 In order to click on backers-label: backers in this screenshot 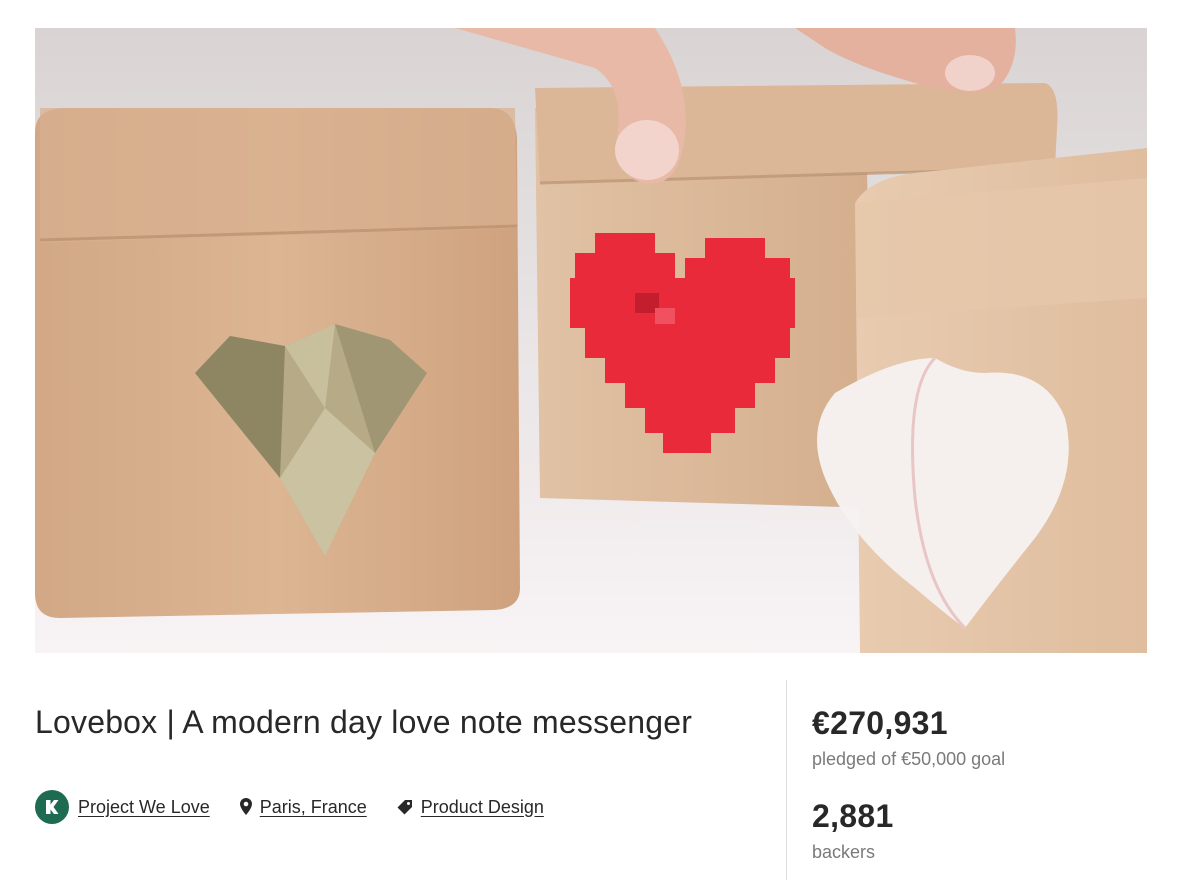, I will do `click(844, 852)`.